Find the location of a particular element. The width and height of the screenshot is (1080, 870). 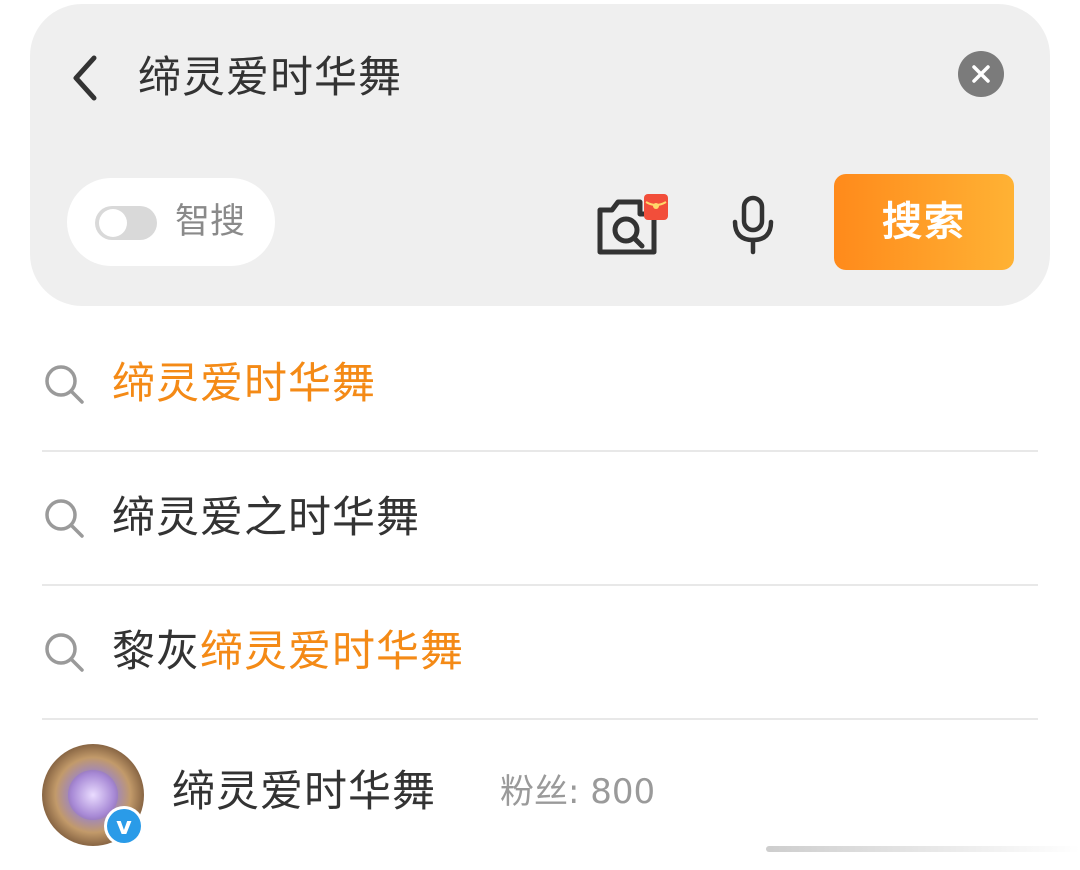

suggestion-text: 缔灵爱之时华舞 is located at coordinates (266, 518).